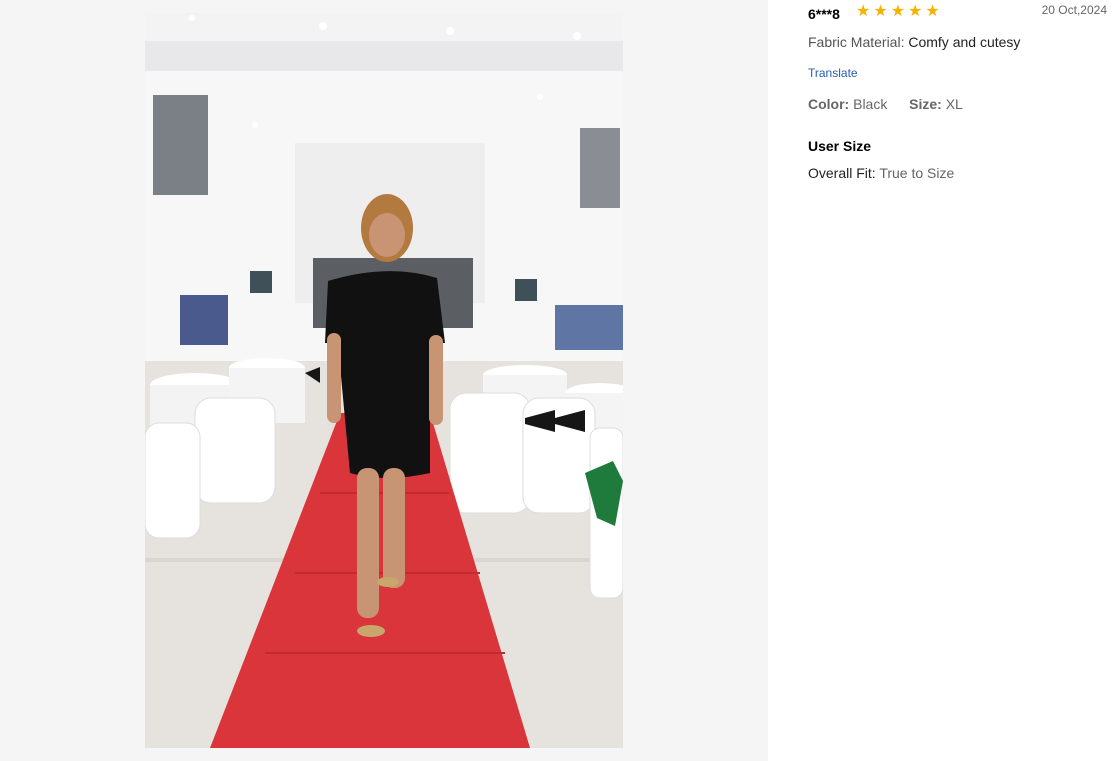 Image resolution: width=1113 pixels, height=761 pixels. Describe the element at coordinates (870, 104) in the screenshot. I see `color-value: Black` at that location.